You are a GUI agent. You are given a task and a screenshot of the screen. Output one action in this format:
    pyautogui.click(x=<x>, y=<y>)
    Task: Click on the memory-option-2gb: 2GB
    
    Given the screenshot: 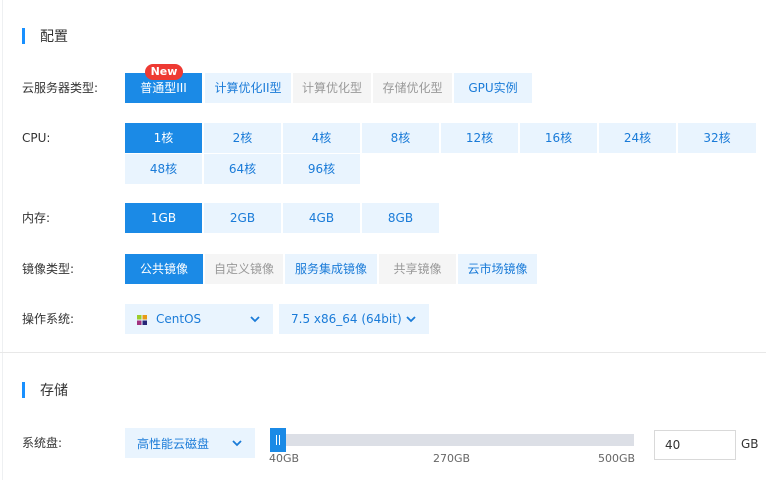 What is the action you would take?
    pyautogui.click(x=242, y=218)
    